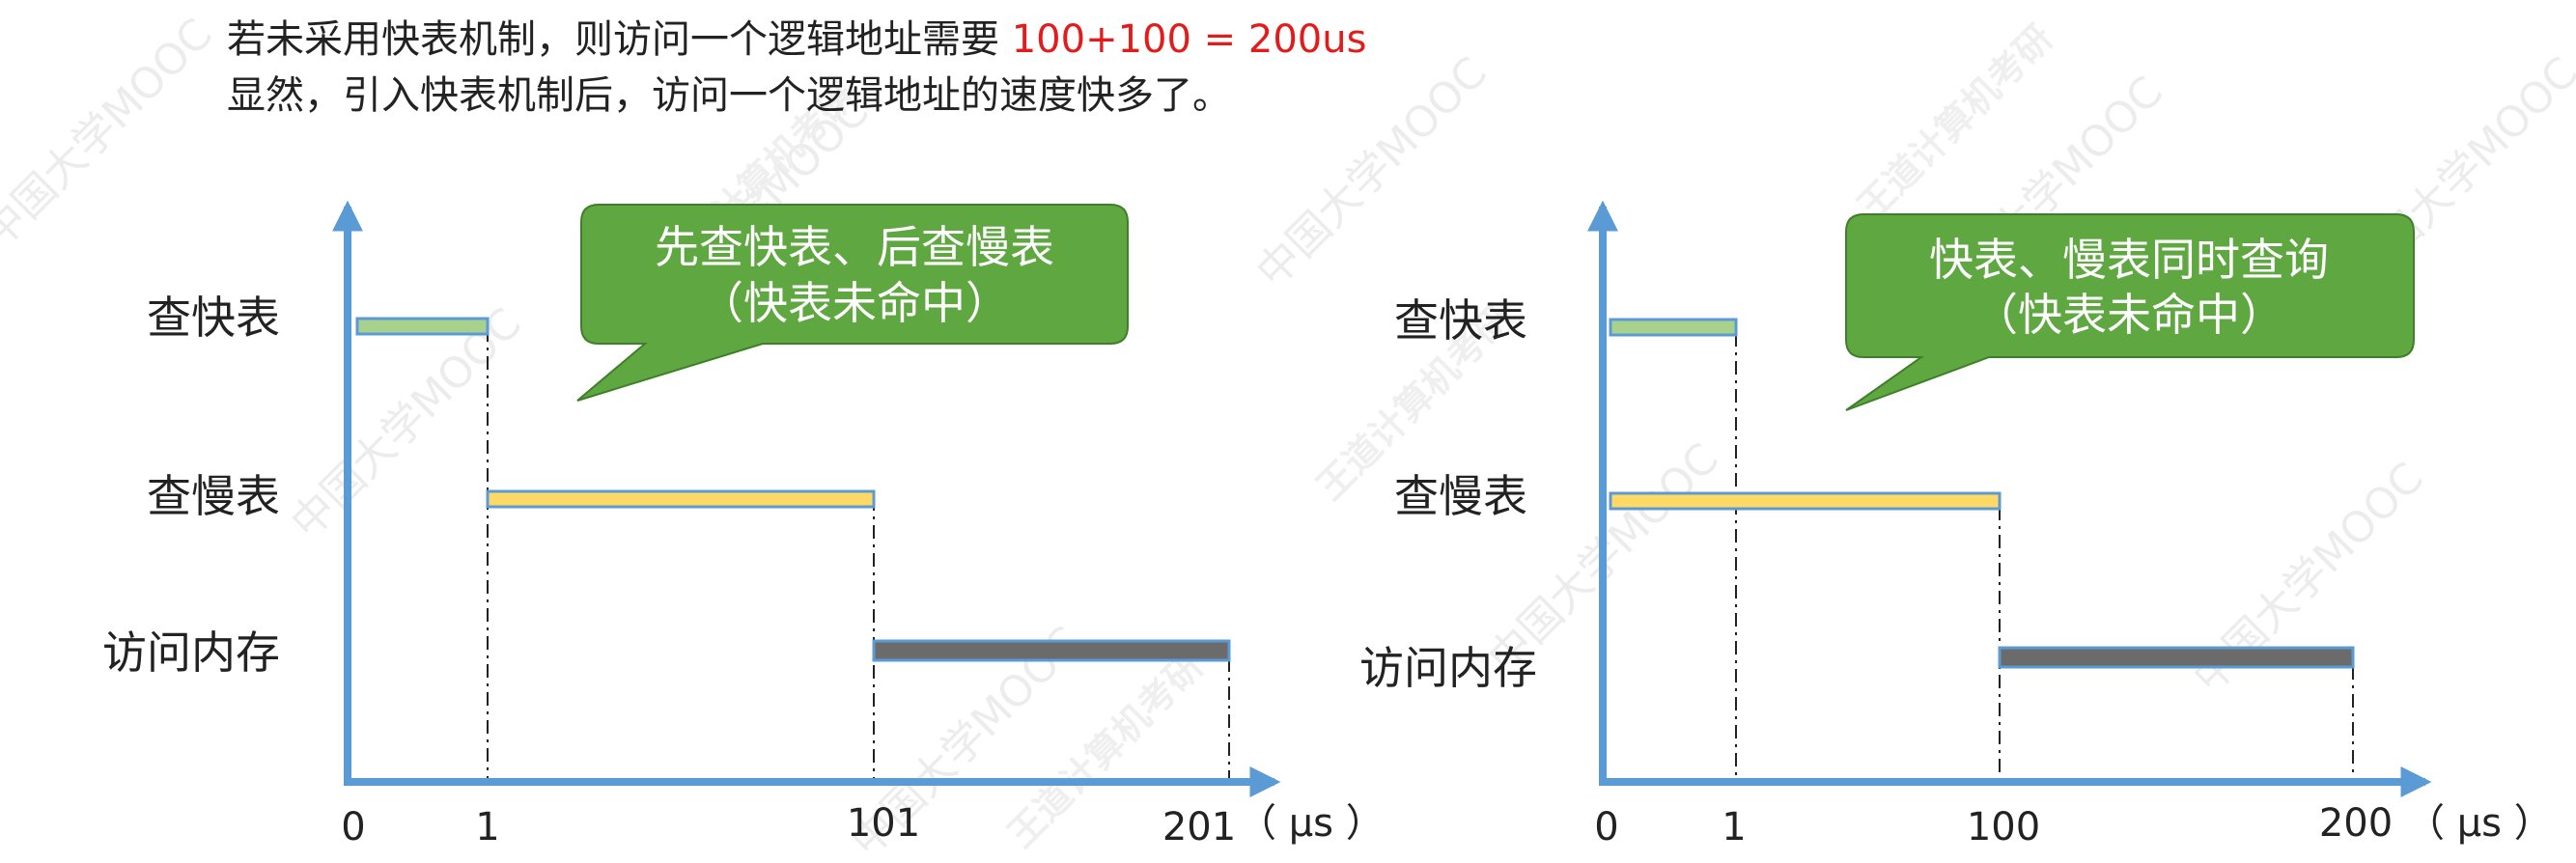 The image size is (2576, 863). Describe the element at coordinates (1448, 668) in the screenshot. I see `right-row-label-memory: 访问内存` at that location.